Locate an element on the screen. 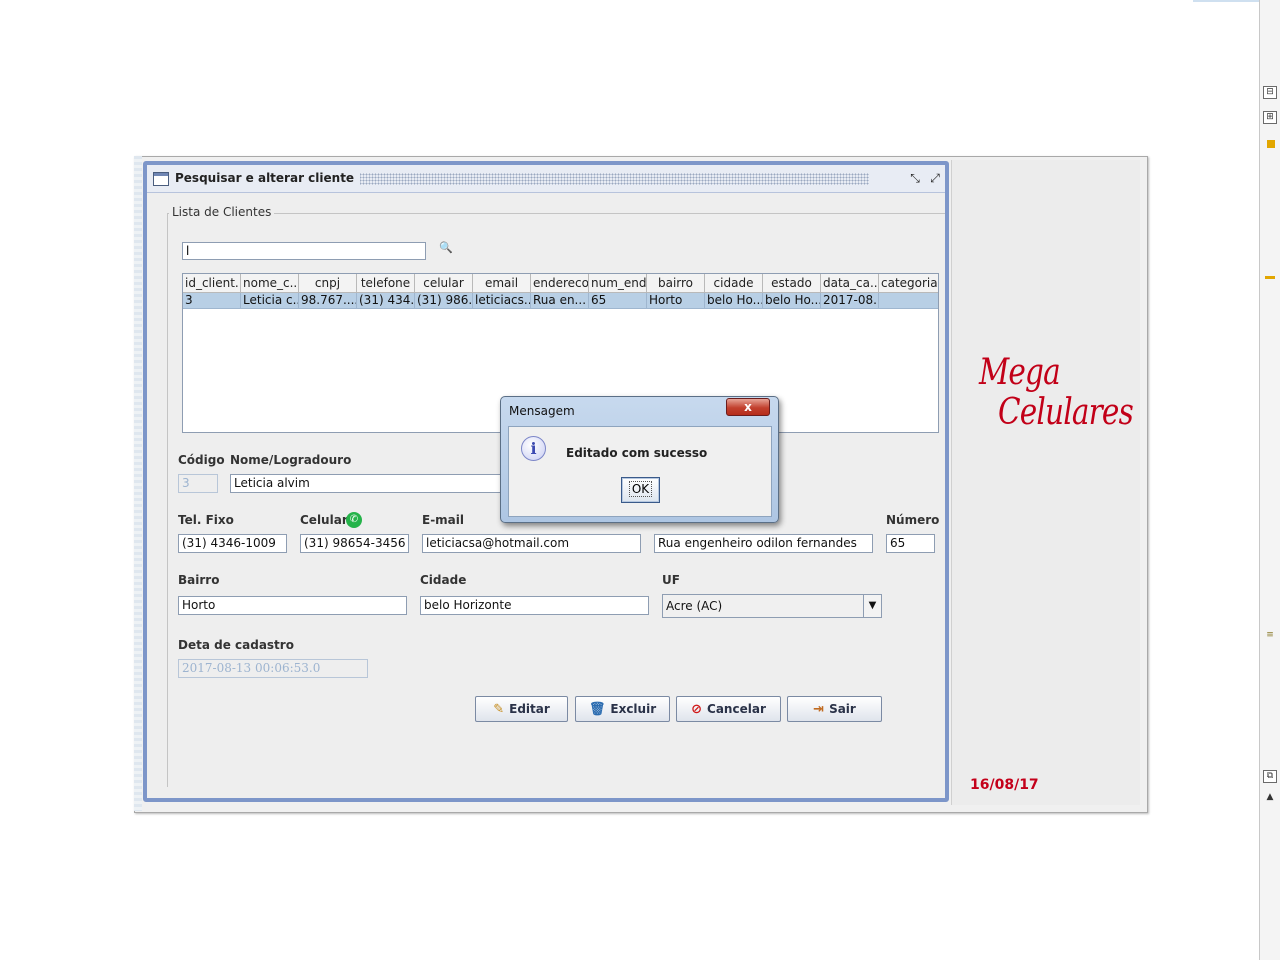  dialog-message: Editado com sucesso is located at coordinates (637, 453).